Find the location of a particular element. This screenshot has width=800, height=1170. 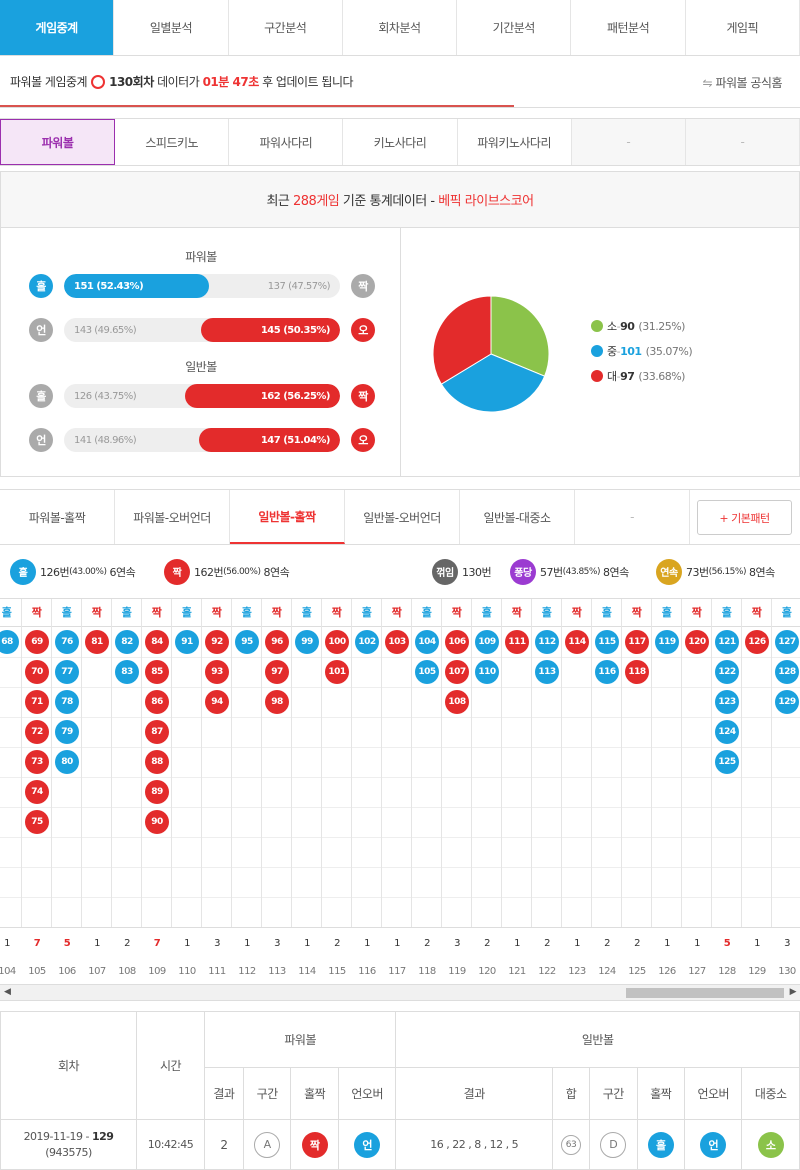

legend-odd-count: 126번 is located at coordinates (55, 572).